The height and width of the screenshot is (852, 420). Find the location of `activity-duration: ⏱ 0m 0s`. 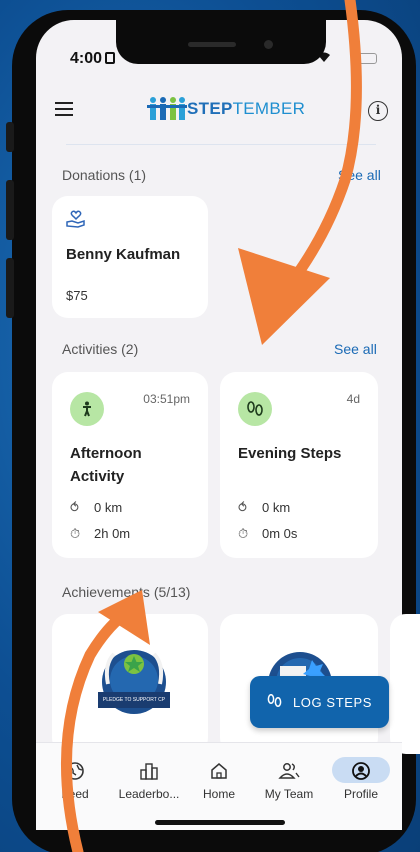

activity-duration: ⏱ 0m 0s is located at coordinates (268, 533).